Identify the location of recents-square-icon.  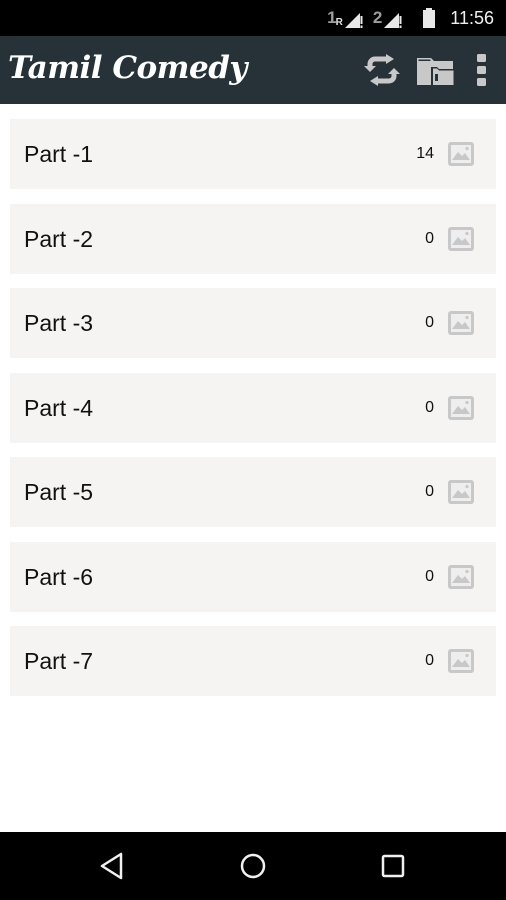
(393, 866).